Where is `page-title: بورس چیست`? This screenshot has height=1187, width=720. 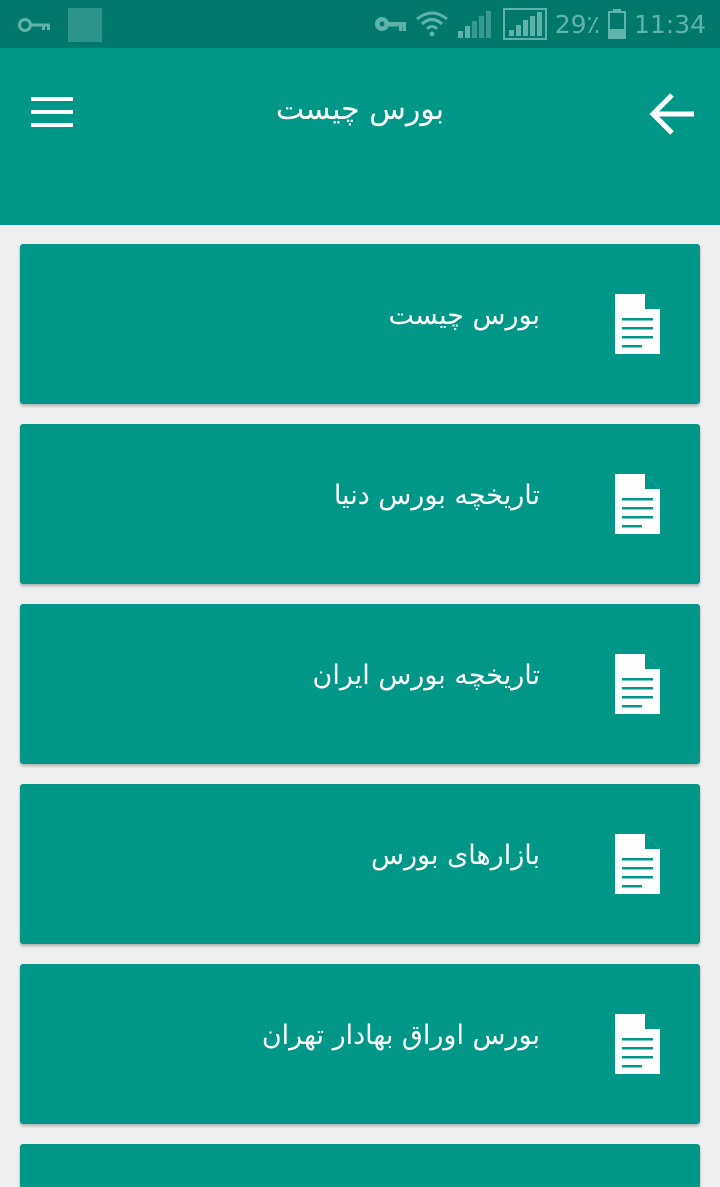
page-title: بورس چیست is located at coordinates (360, 109).